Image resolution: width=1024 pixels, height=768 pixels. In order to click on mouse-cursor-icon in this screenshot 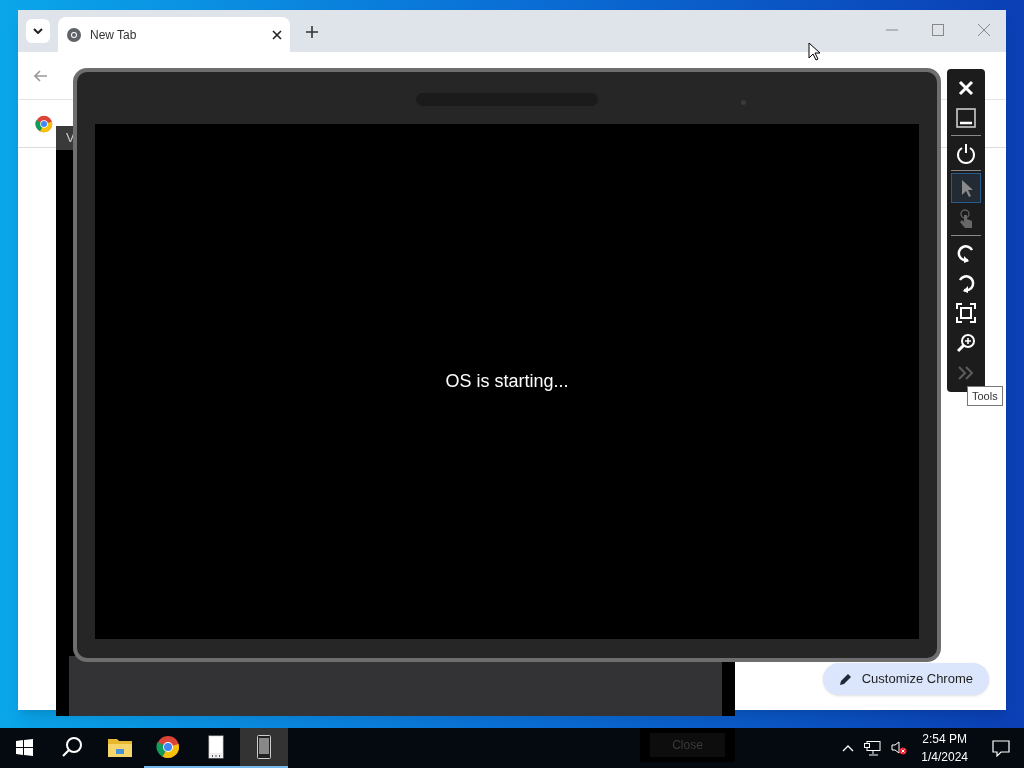, I will do `click(814, 51)`.